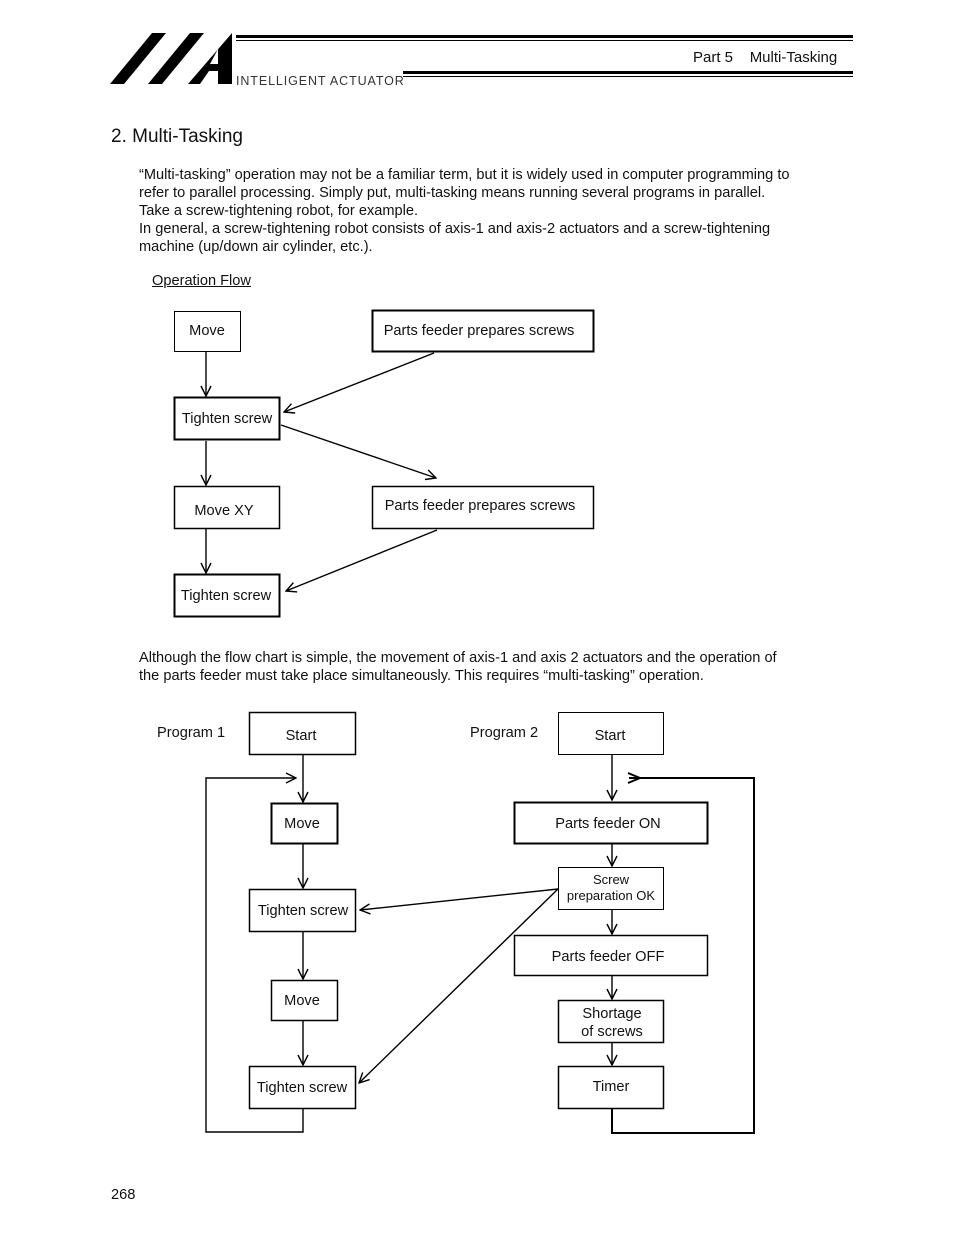  Describe the element at coordinates (123, 1195) in the screenshot. I see `page-number: 268` at that location.